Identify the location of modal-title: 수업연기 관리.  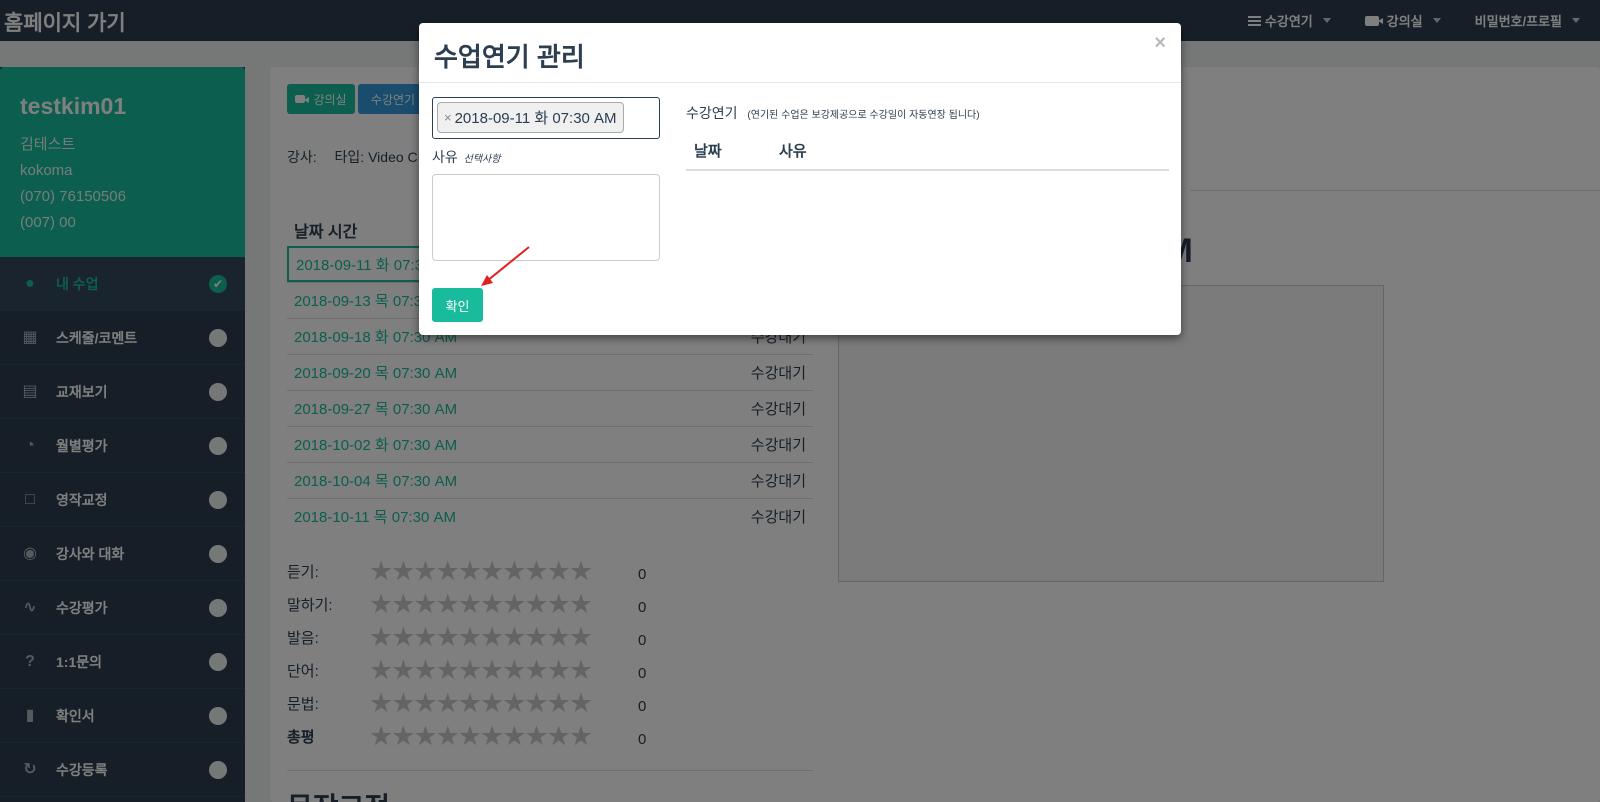
(509, 57).